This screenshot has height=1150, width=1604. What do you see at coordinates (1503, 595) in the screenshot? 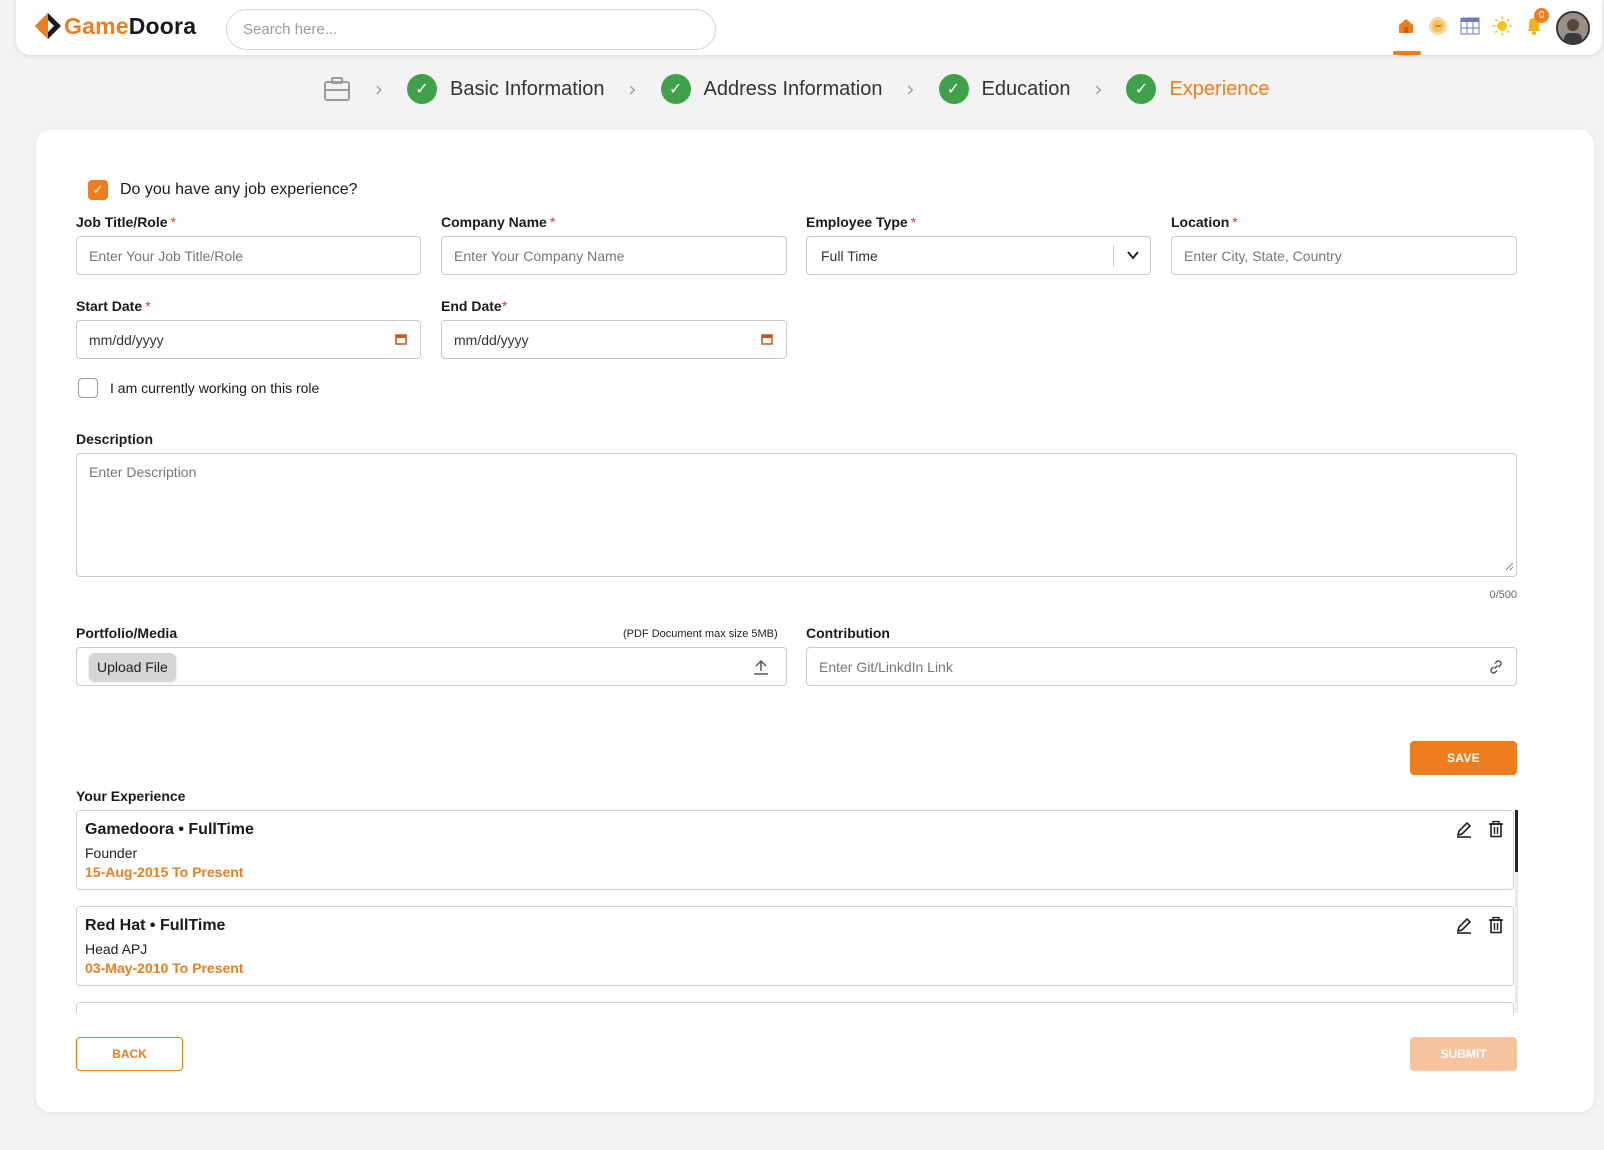
I see `description-counter: 0/500` at bounding box center [1503, 595].